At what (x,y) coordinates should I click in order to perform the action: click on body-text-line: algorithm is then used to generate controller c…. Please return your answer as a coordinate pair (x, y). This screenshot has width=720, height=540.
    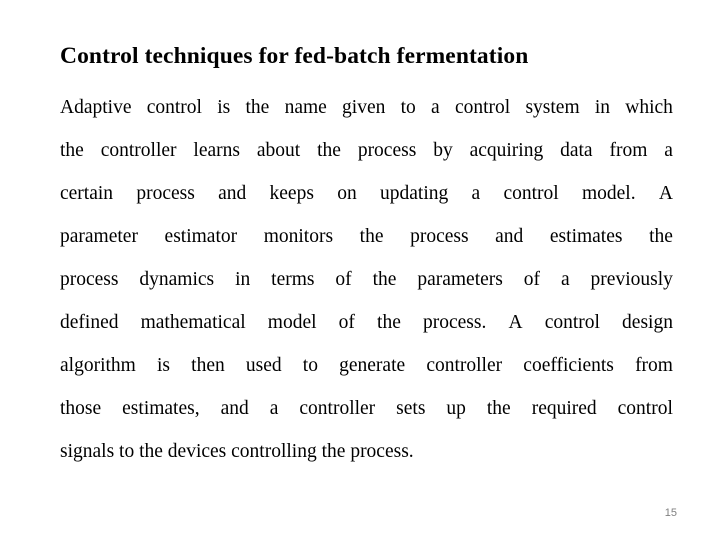
    Looking at the image, I should click on (366, 365).